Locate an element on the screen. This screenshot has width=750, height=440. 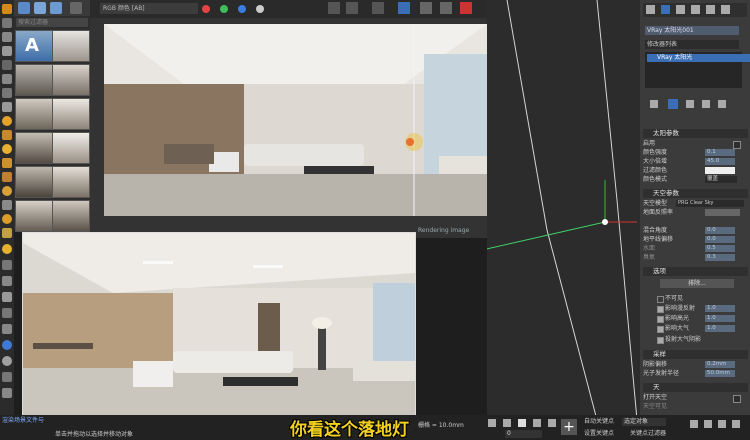
invisible-checkbox is located at coordinates (660, 299).